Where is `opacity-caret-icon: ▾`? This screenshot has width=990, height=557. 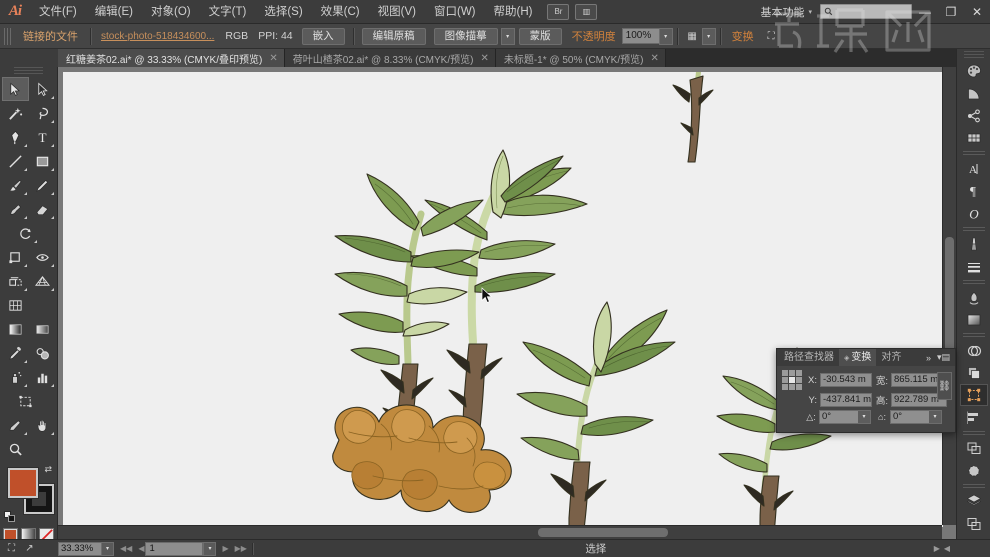
opacity-caret-icon: ▾ is located at coordinates (665, 36).